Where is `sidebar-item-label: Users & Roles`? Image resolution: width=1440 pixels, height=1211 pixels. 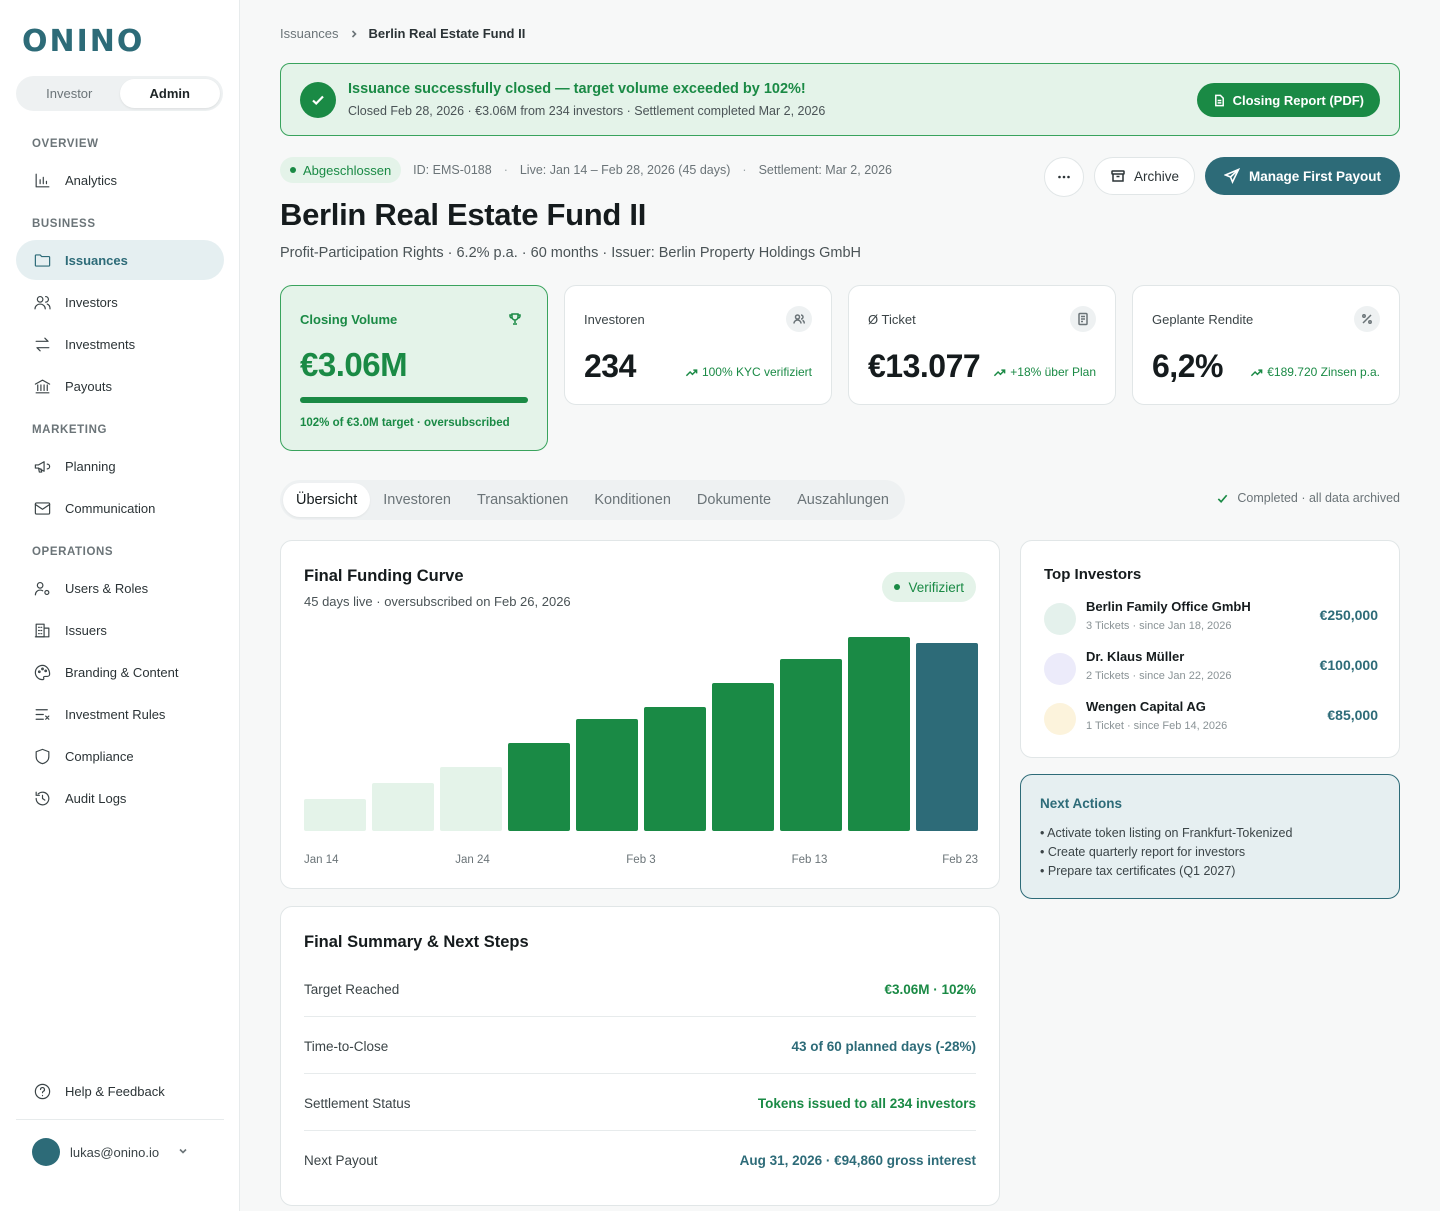
sidebar-item-label: Users & Roles is located at coordinates (107, 588).